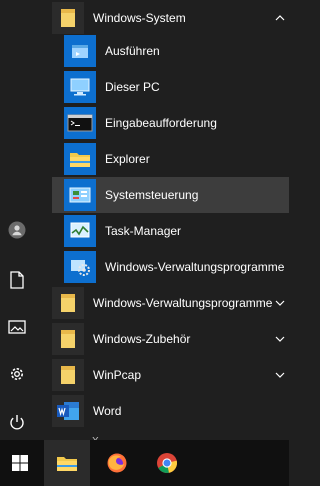 This screenshot has height=486, width=320. I want to click on settings-icon, so click(17, 374).